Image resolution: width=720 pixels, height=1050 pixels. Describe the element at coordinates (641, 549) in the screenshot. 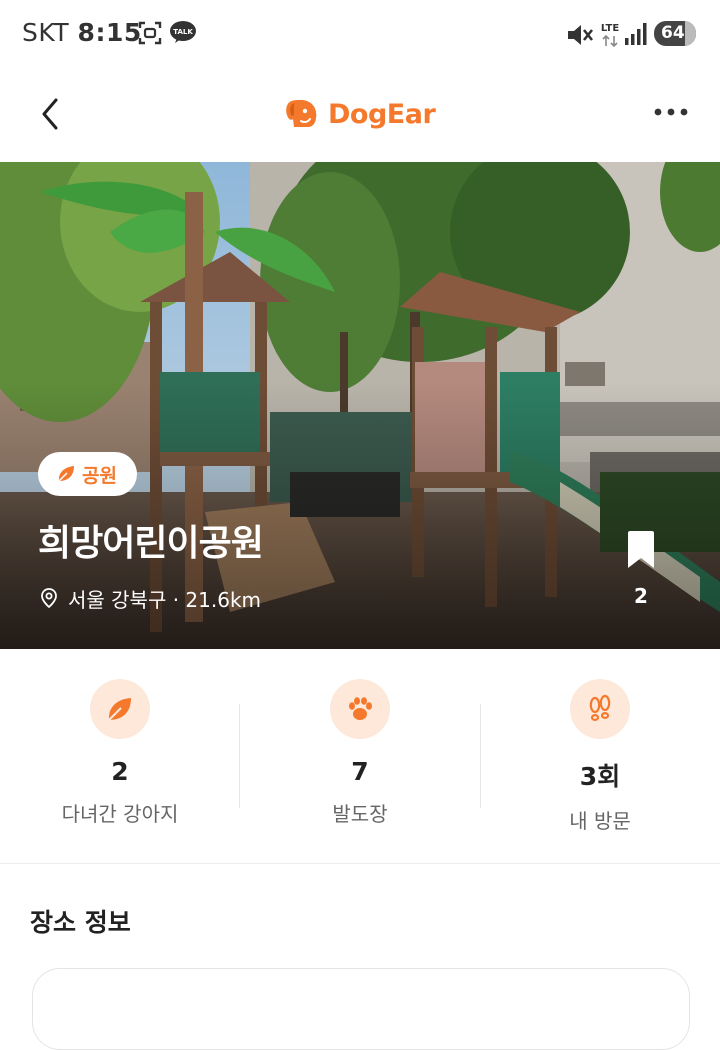

I see `bookmark-icon` at that location.